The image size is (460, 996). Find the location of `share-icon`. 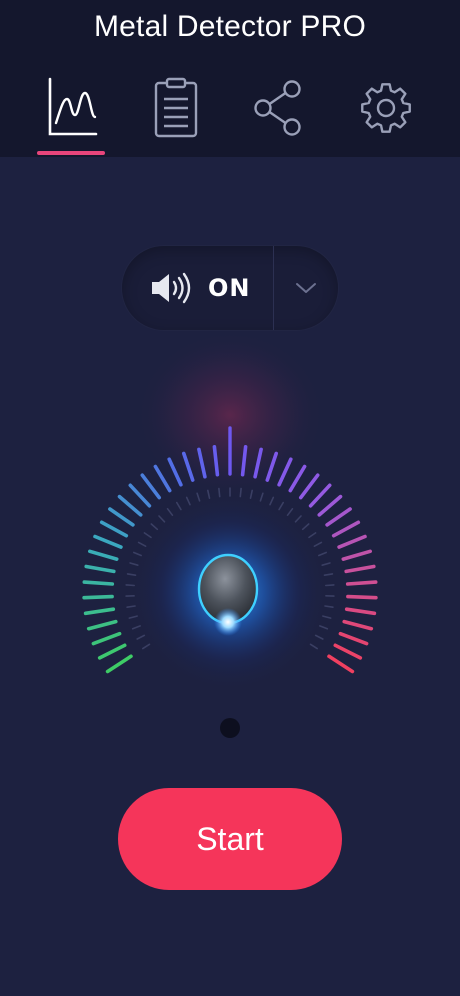

share-icon is located at coordinates (277, 108).